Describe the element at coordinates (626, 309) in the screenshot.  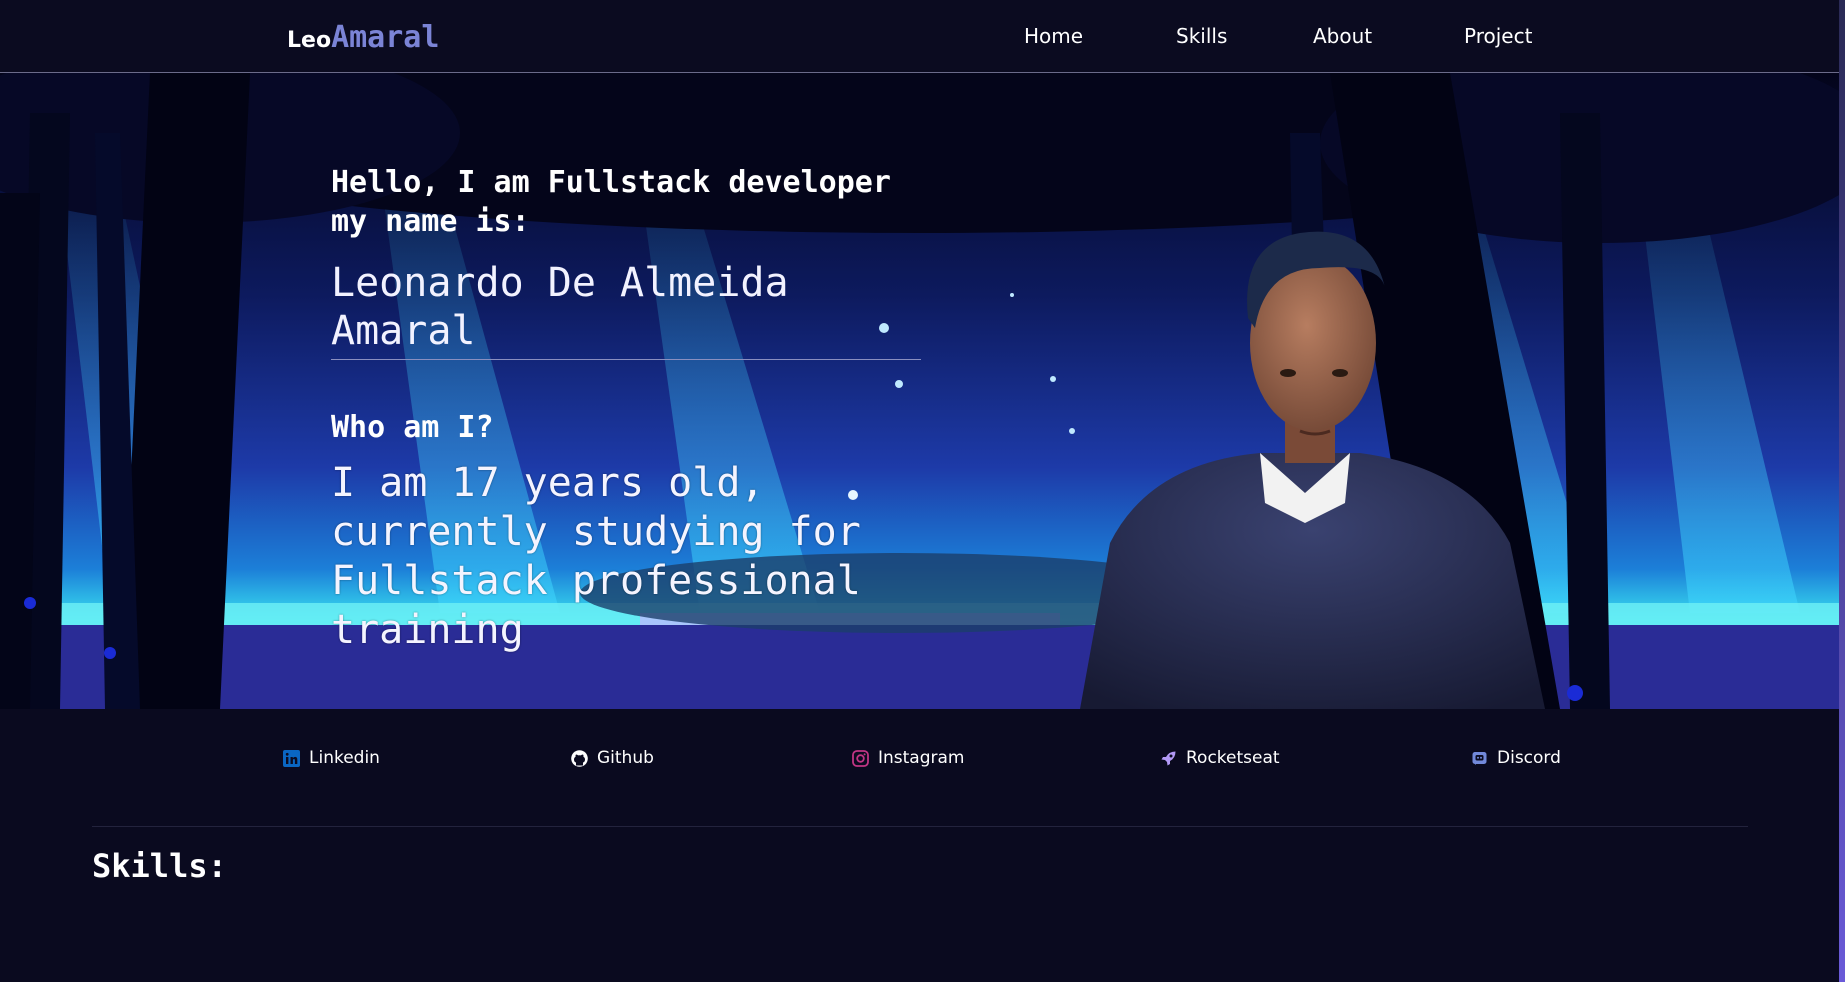
I see `full-name: Leonardo De Almeida Amaral` at that location.